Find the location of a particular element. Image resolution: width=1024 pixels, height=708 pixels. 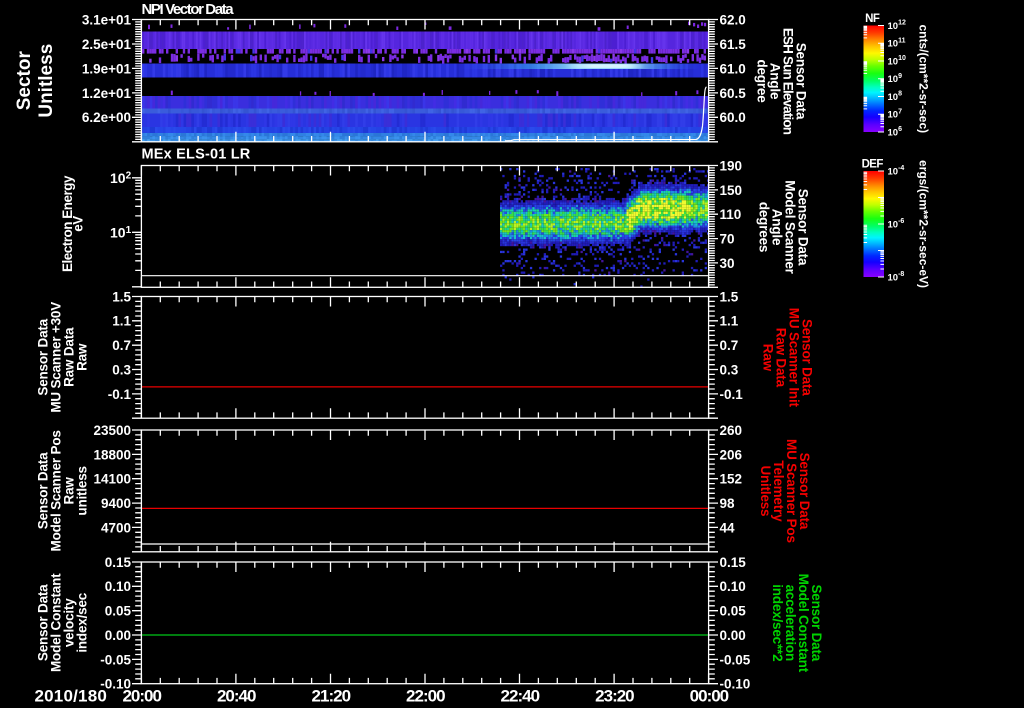

svg-text: 206 is located at coordinates (731, 454).